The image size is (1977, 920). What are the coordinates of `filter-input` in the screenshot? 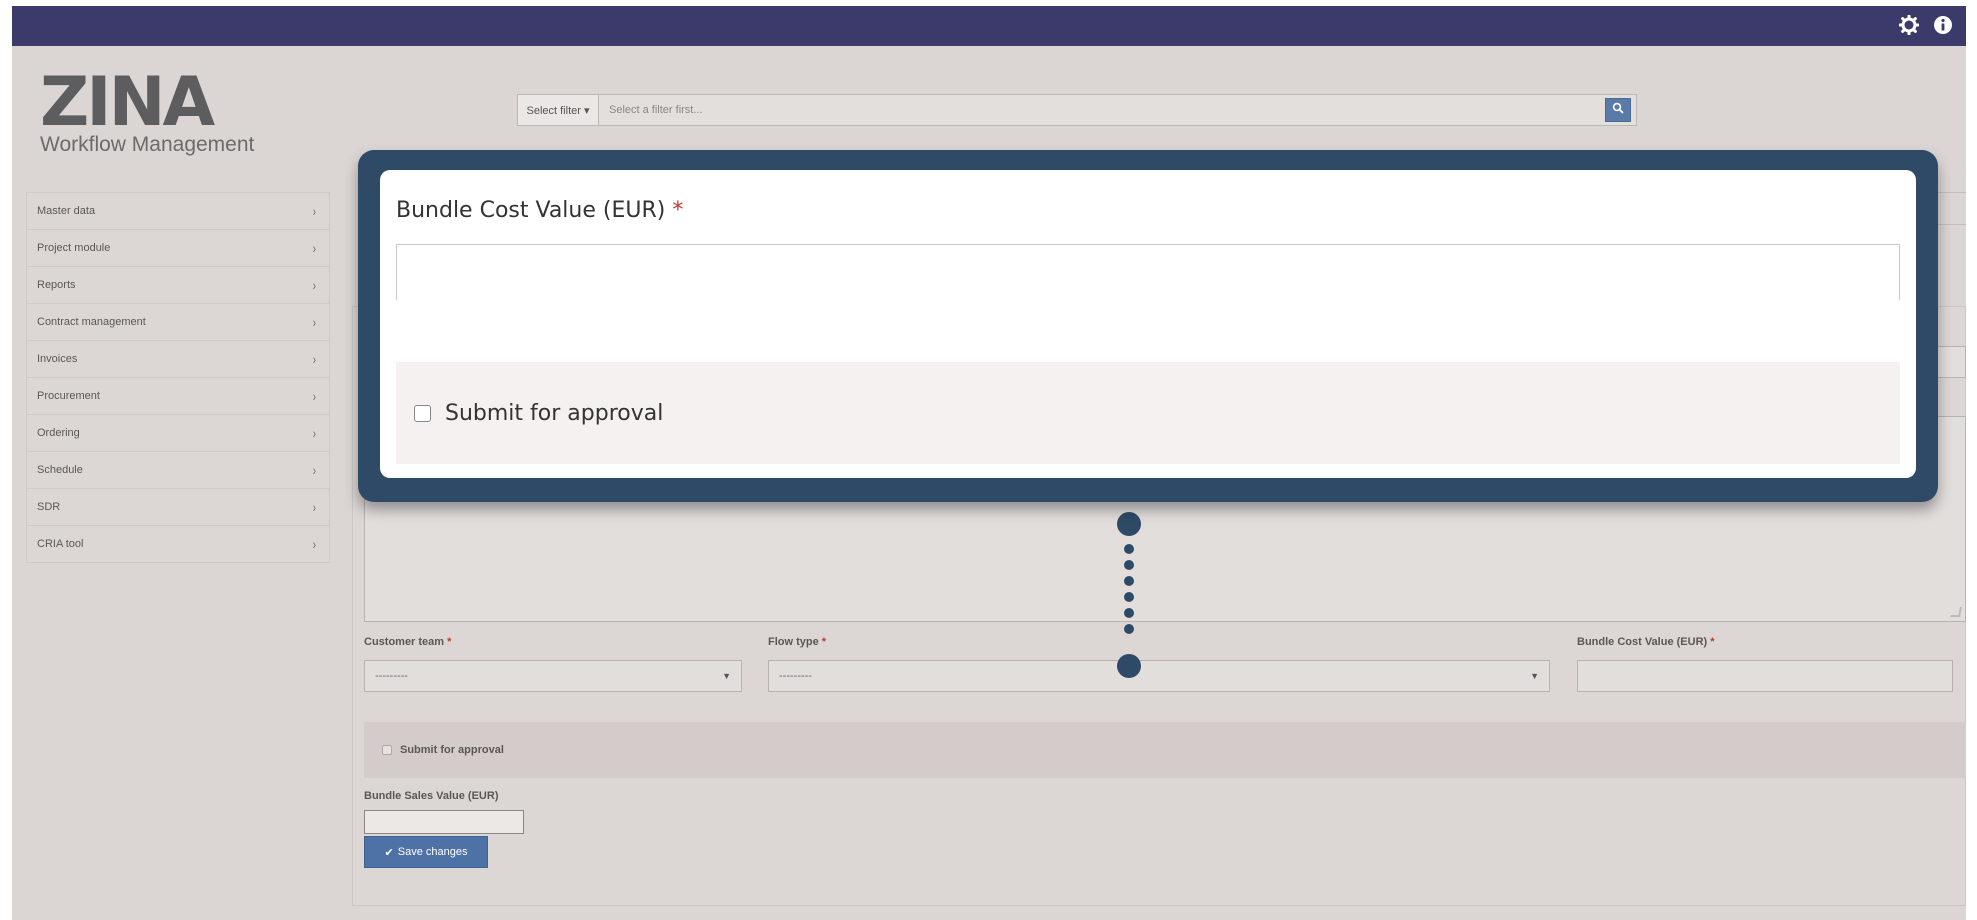 It's located at (1118, 110).